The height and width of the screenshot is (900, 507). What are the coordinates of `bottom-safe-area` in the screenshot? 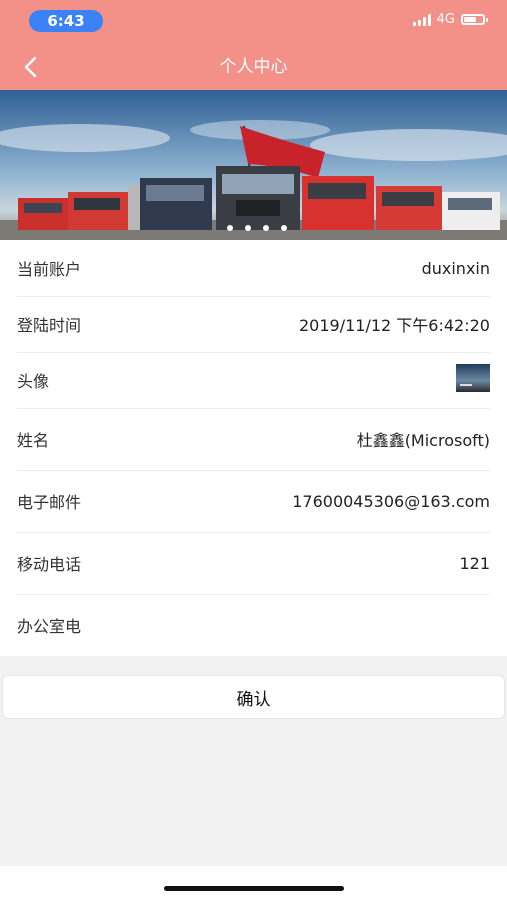 It's located at (253, 883).